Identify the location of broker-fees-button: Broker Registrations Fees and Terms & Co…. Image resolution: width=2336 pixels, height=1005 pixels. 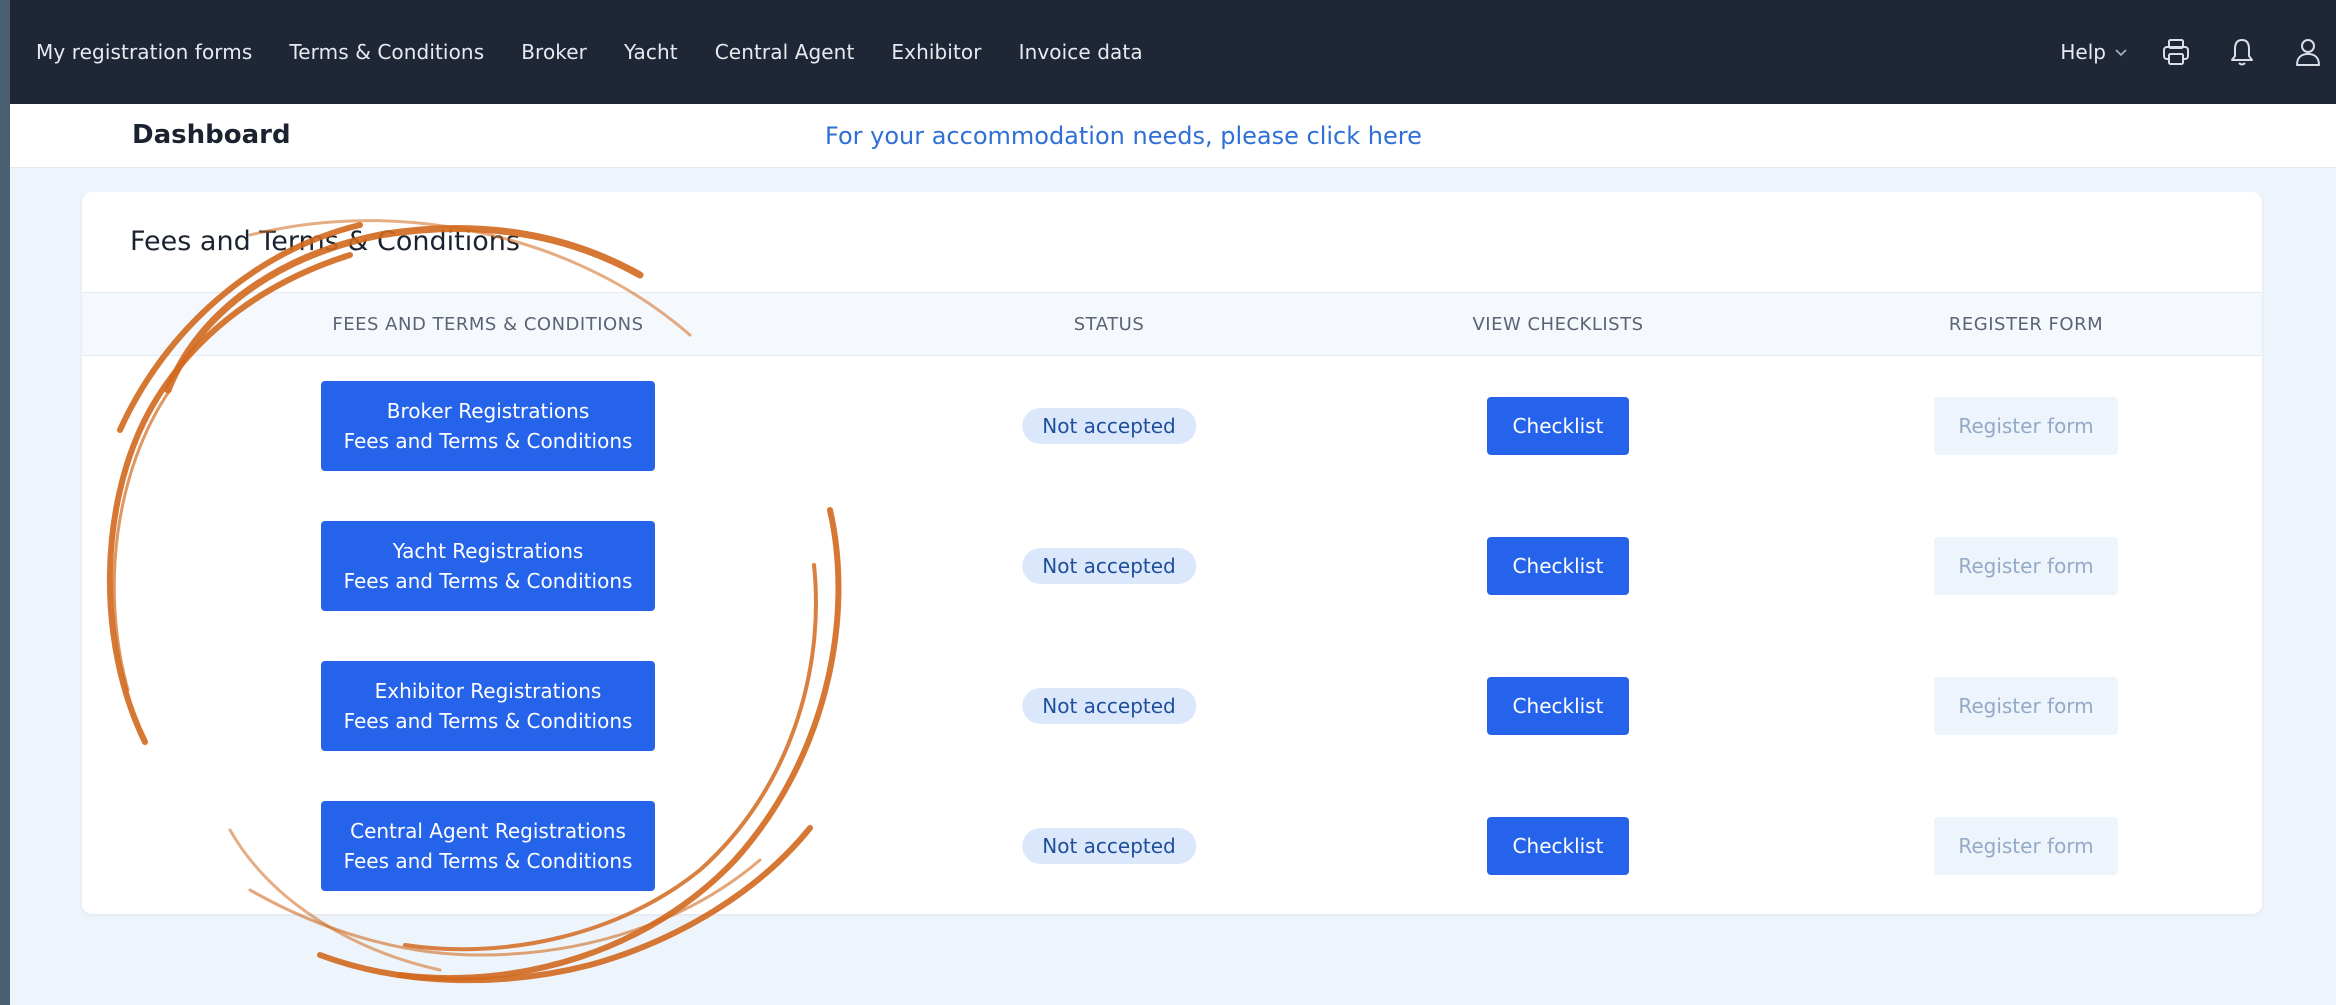
(488, 426).